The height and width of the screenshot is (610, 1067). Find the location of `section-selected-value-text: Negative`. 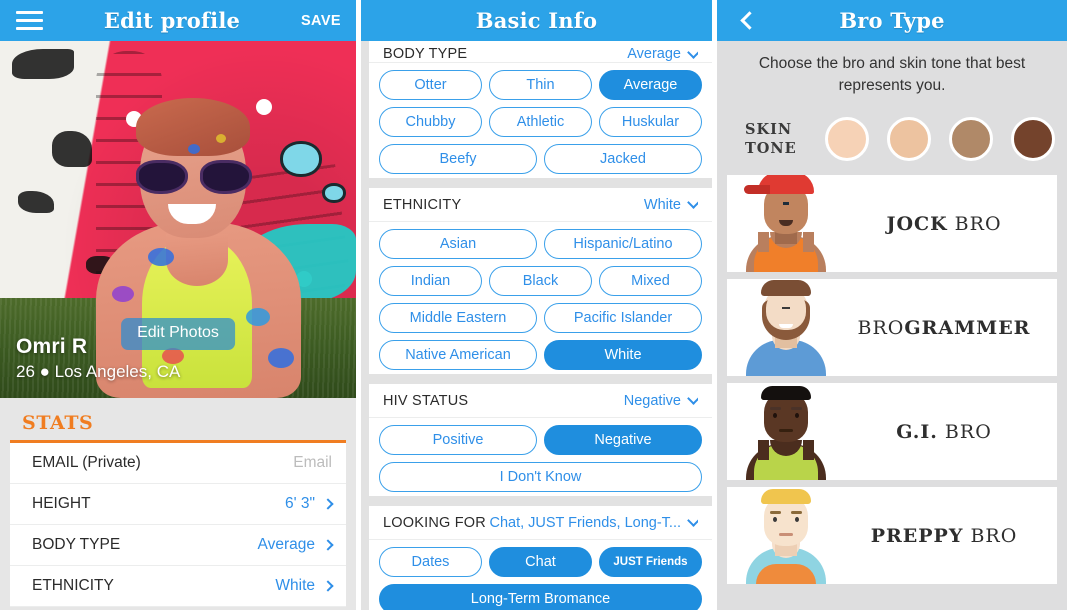

section-selected-value-text: Negative is located at coordinates (652, 400).